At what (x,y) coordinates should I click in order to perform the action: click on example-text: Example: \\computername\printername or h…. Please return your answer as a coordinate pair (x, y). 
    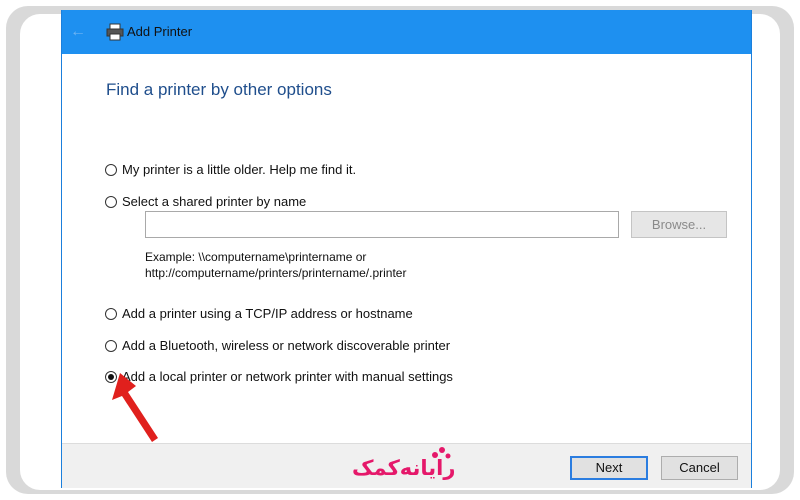
    Looking at the image, I should click on (275, 265).